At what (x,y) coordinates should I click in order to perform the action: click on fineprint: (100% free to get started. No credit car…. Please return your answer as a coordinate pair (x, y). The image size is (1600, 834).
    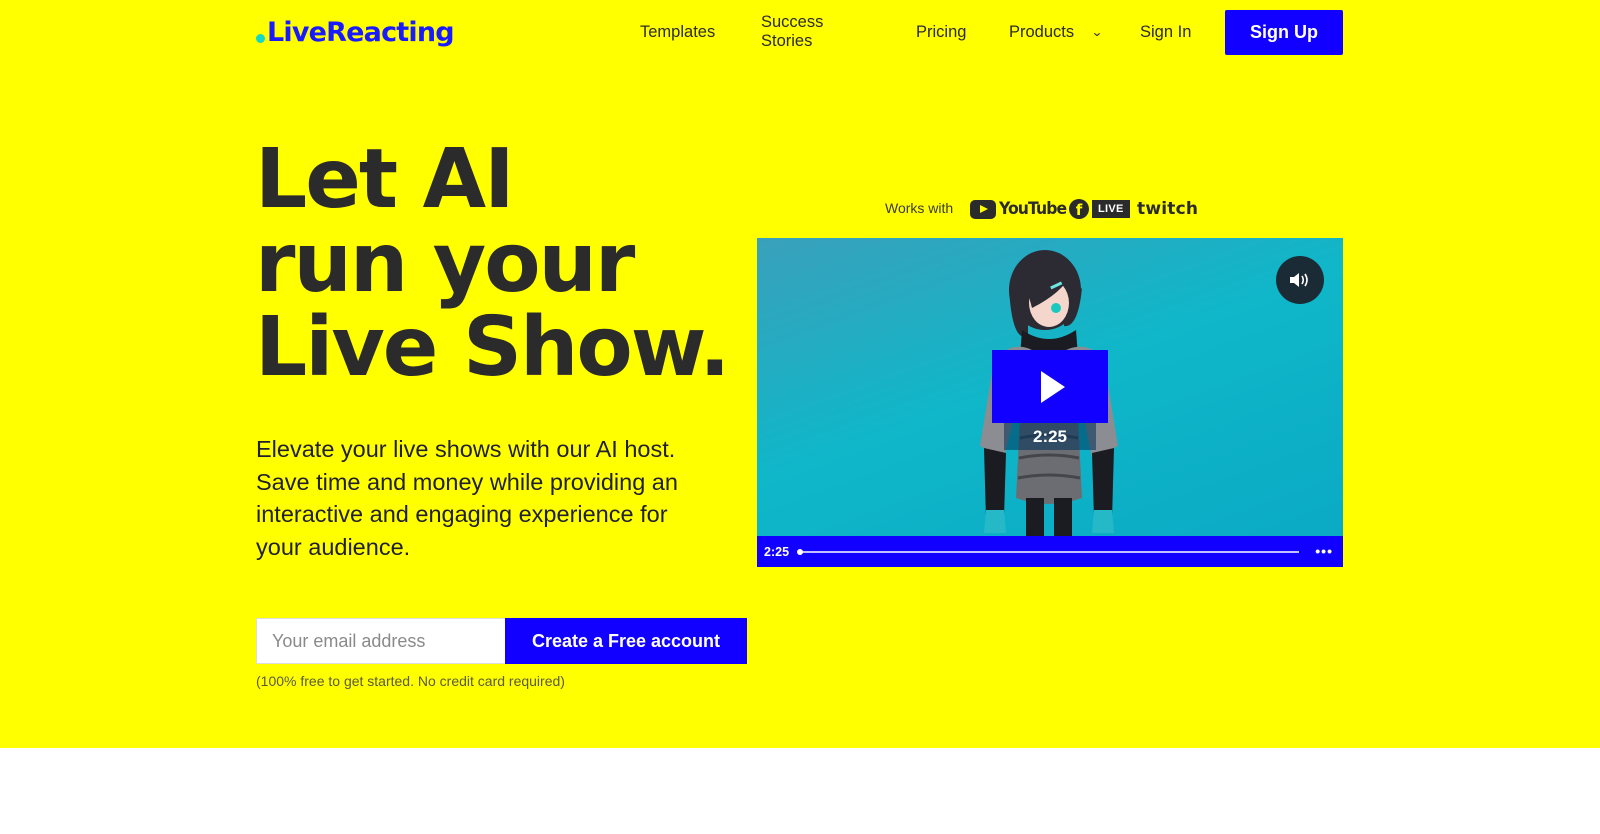
    Looking at the image, I should click on (410, 681).